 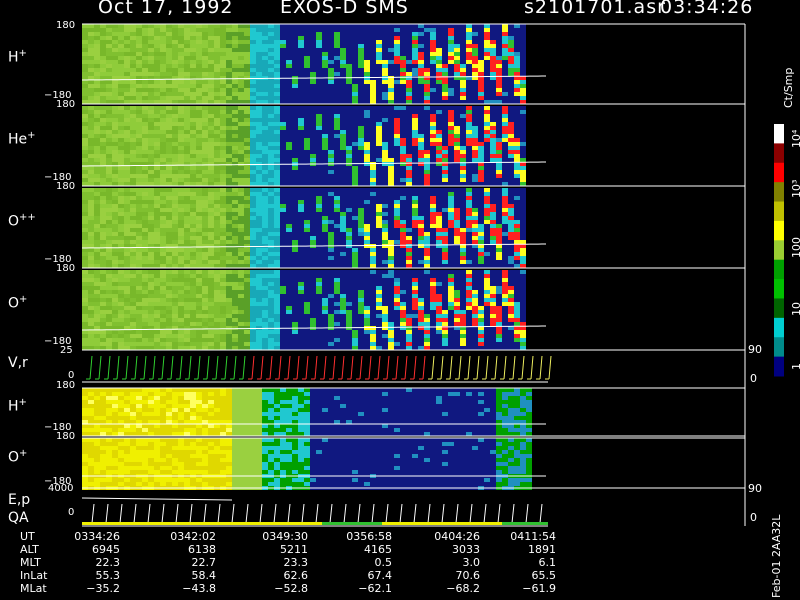 What do you see at coordinates (66, 350) in the screenshot?
I see `tick-label: 25` at bounding box center [66, 350].